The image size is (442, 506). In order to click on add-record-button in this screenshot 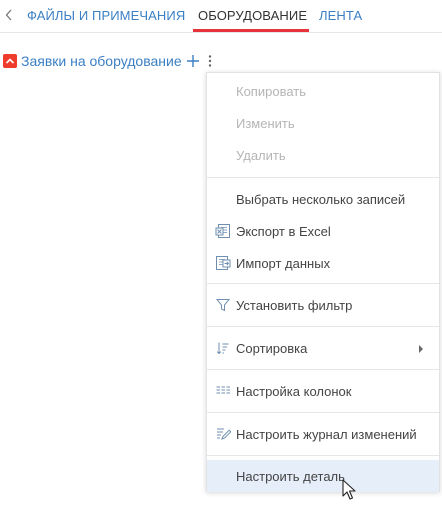, I will do `click(193, 61)`.